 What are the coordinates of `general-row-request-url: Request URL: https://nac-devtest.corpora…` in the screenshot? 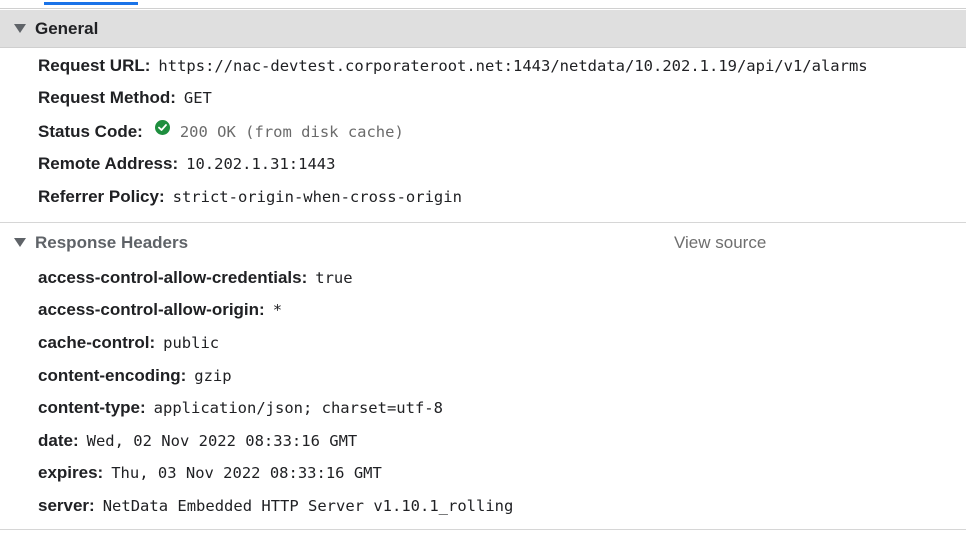 It's located at (453, 66).